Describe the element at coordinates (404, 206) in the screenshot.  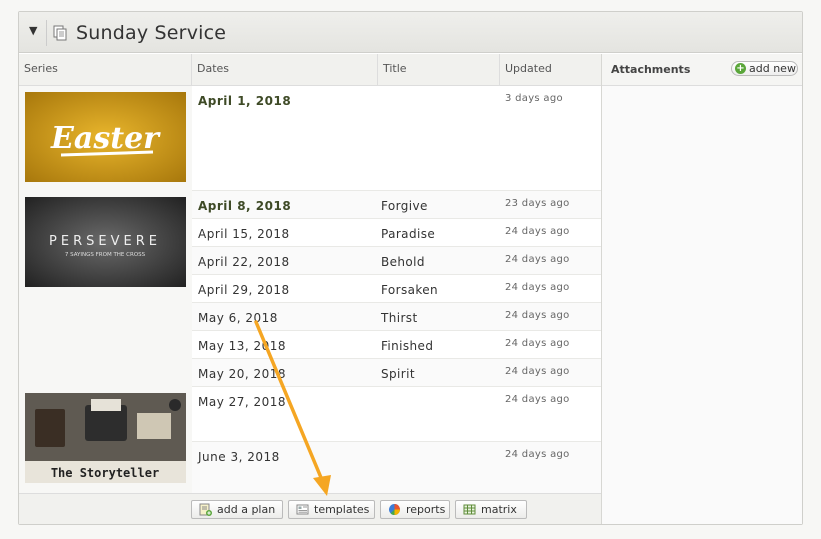
I see `plan-title: Forgive` at that location.